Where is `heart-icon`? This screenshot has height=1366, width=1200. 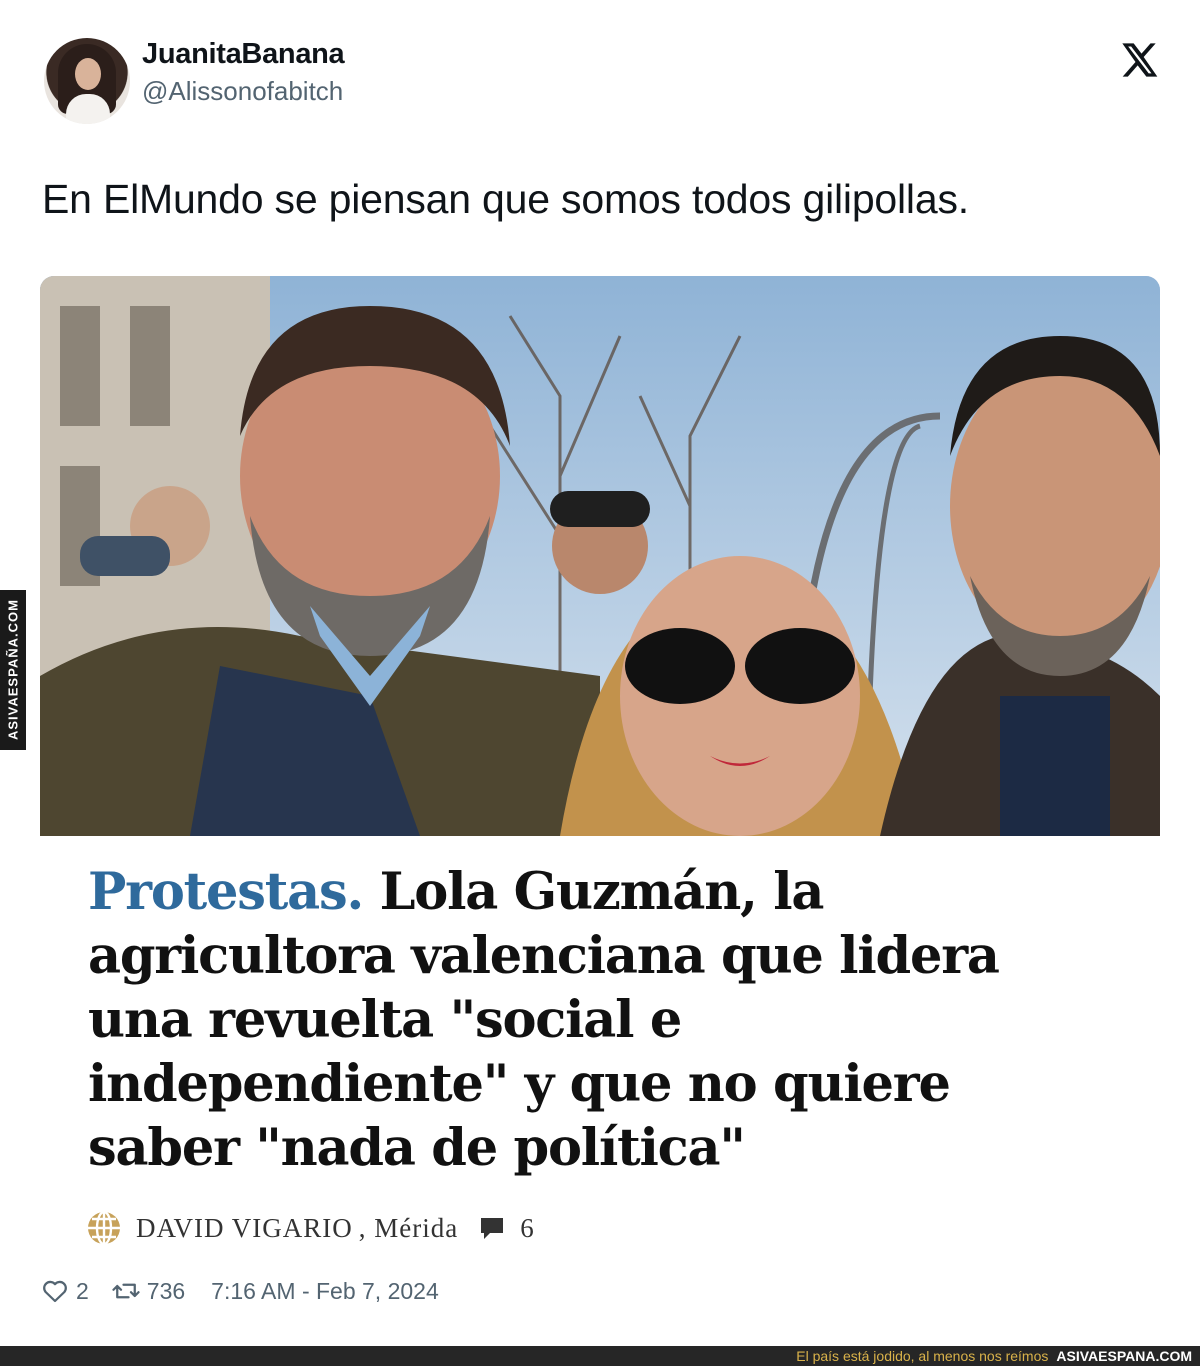
heart-icon is located at coordinates (55, 1291).